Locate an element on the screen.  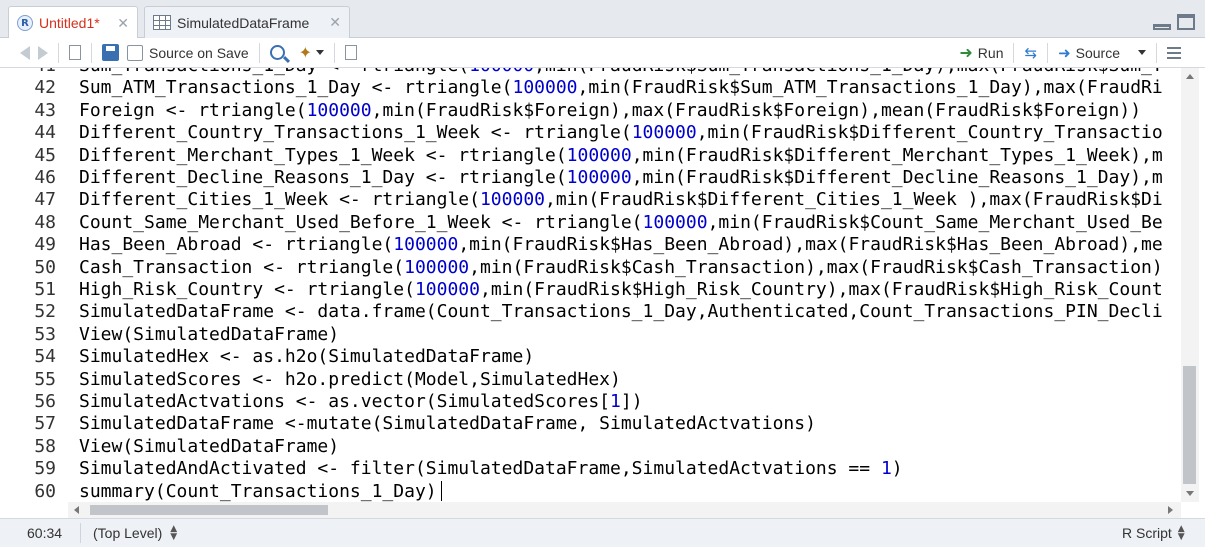
scope-selector: (Top Level) ▲ ▼ is located at coordinates (135, 533).